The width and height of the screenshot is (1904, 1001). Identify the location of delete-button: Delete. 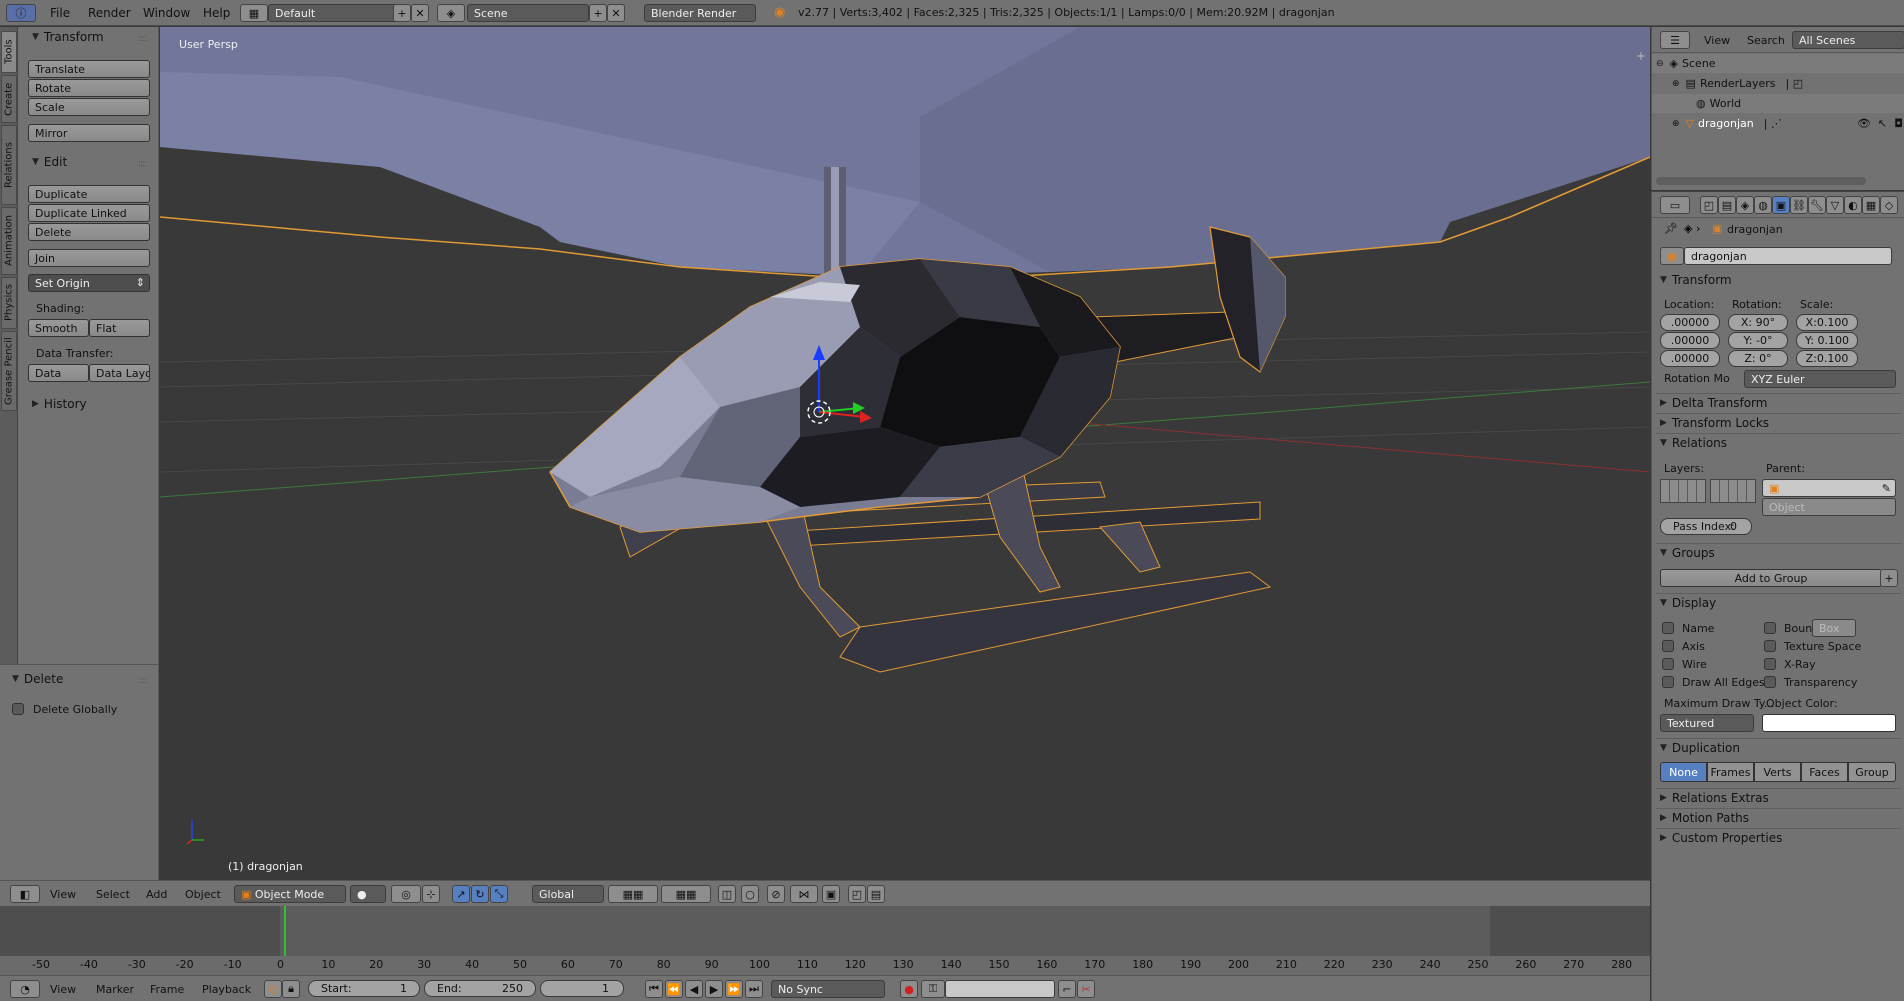
(89, 232).